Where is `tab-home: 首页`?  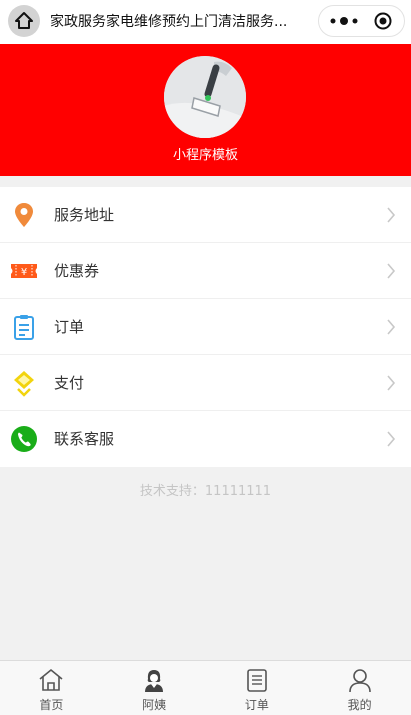 tab-home: 首页 is located at coordinates (51, 688).